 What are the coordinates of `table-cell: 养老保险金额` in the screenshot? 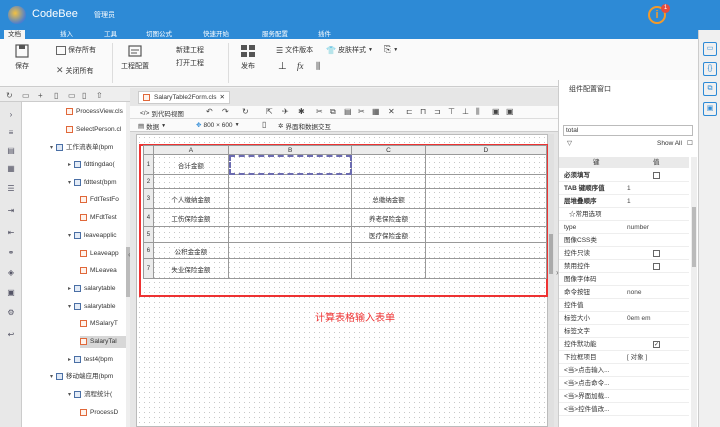 It's located at (388, 217).